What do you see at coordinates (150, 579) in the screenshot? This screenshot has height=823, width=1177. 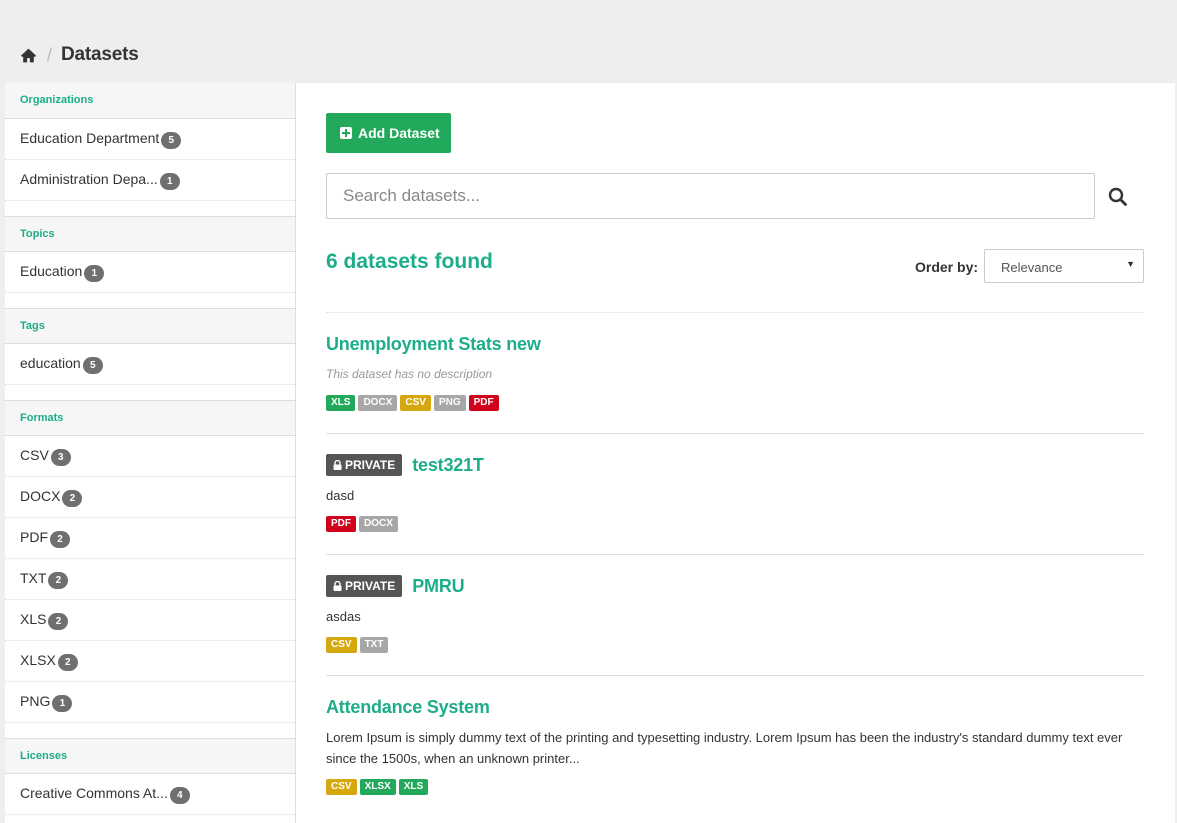 I see `facet-item: TXT 2` at bounding box center [150, 579].